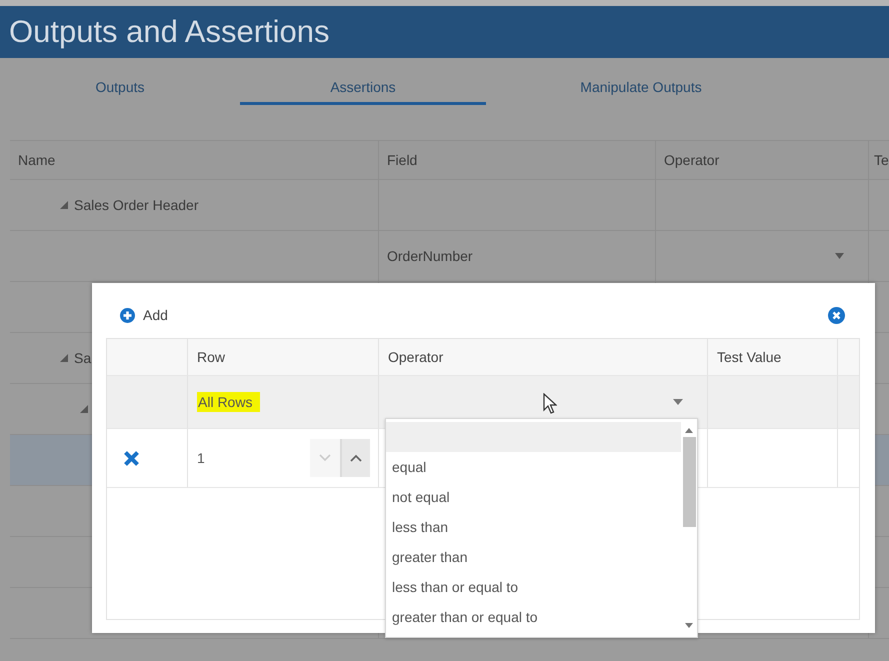 The image size is (889, 661). What do you see at coordinates (169, 31) in the screenshot?
I see `window-title: Outputs and Assertions` at bounding box center [169, 31].